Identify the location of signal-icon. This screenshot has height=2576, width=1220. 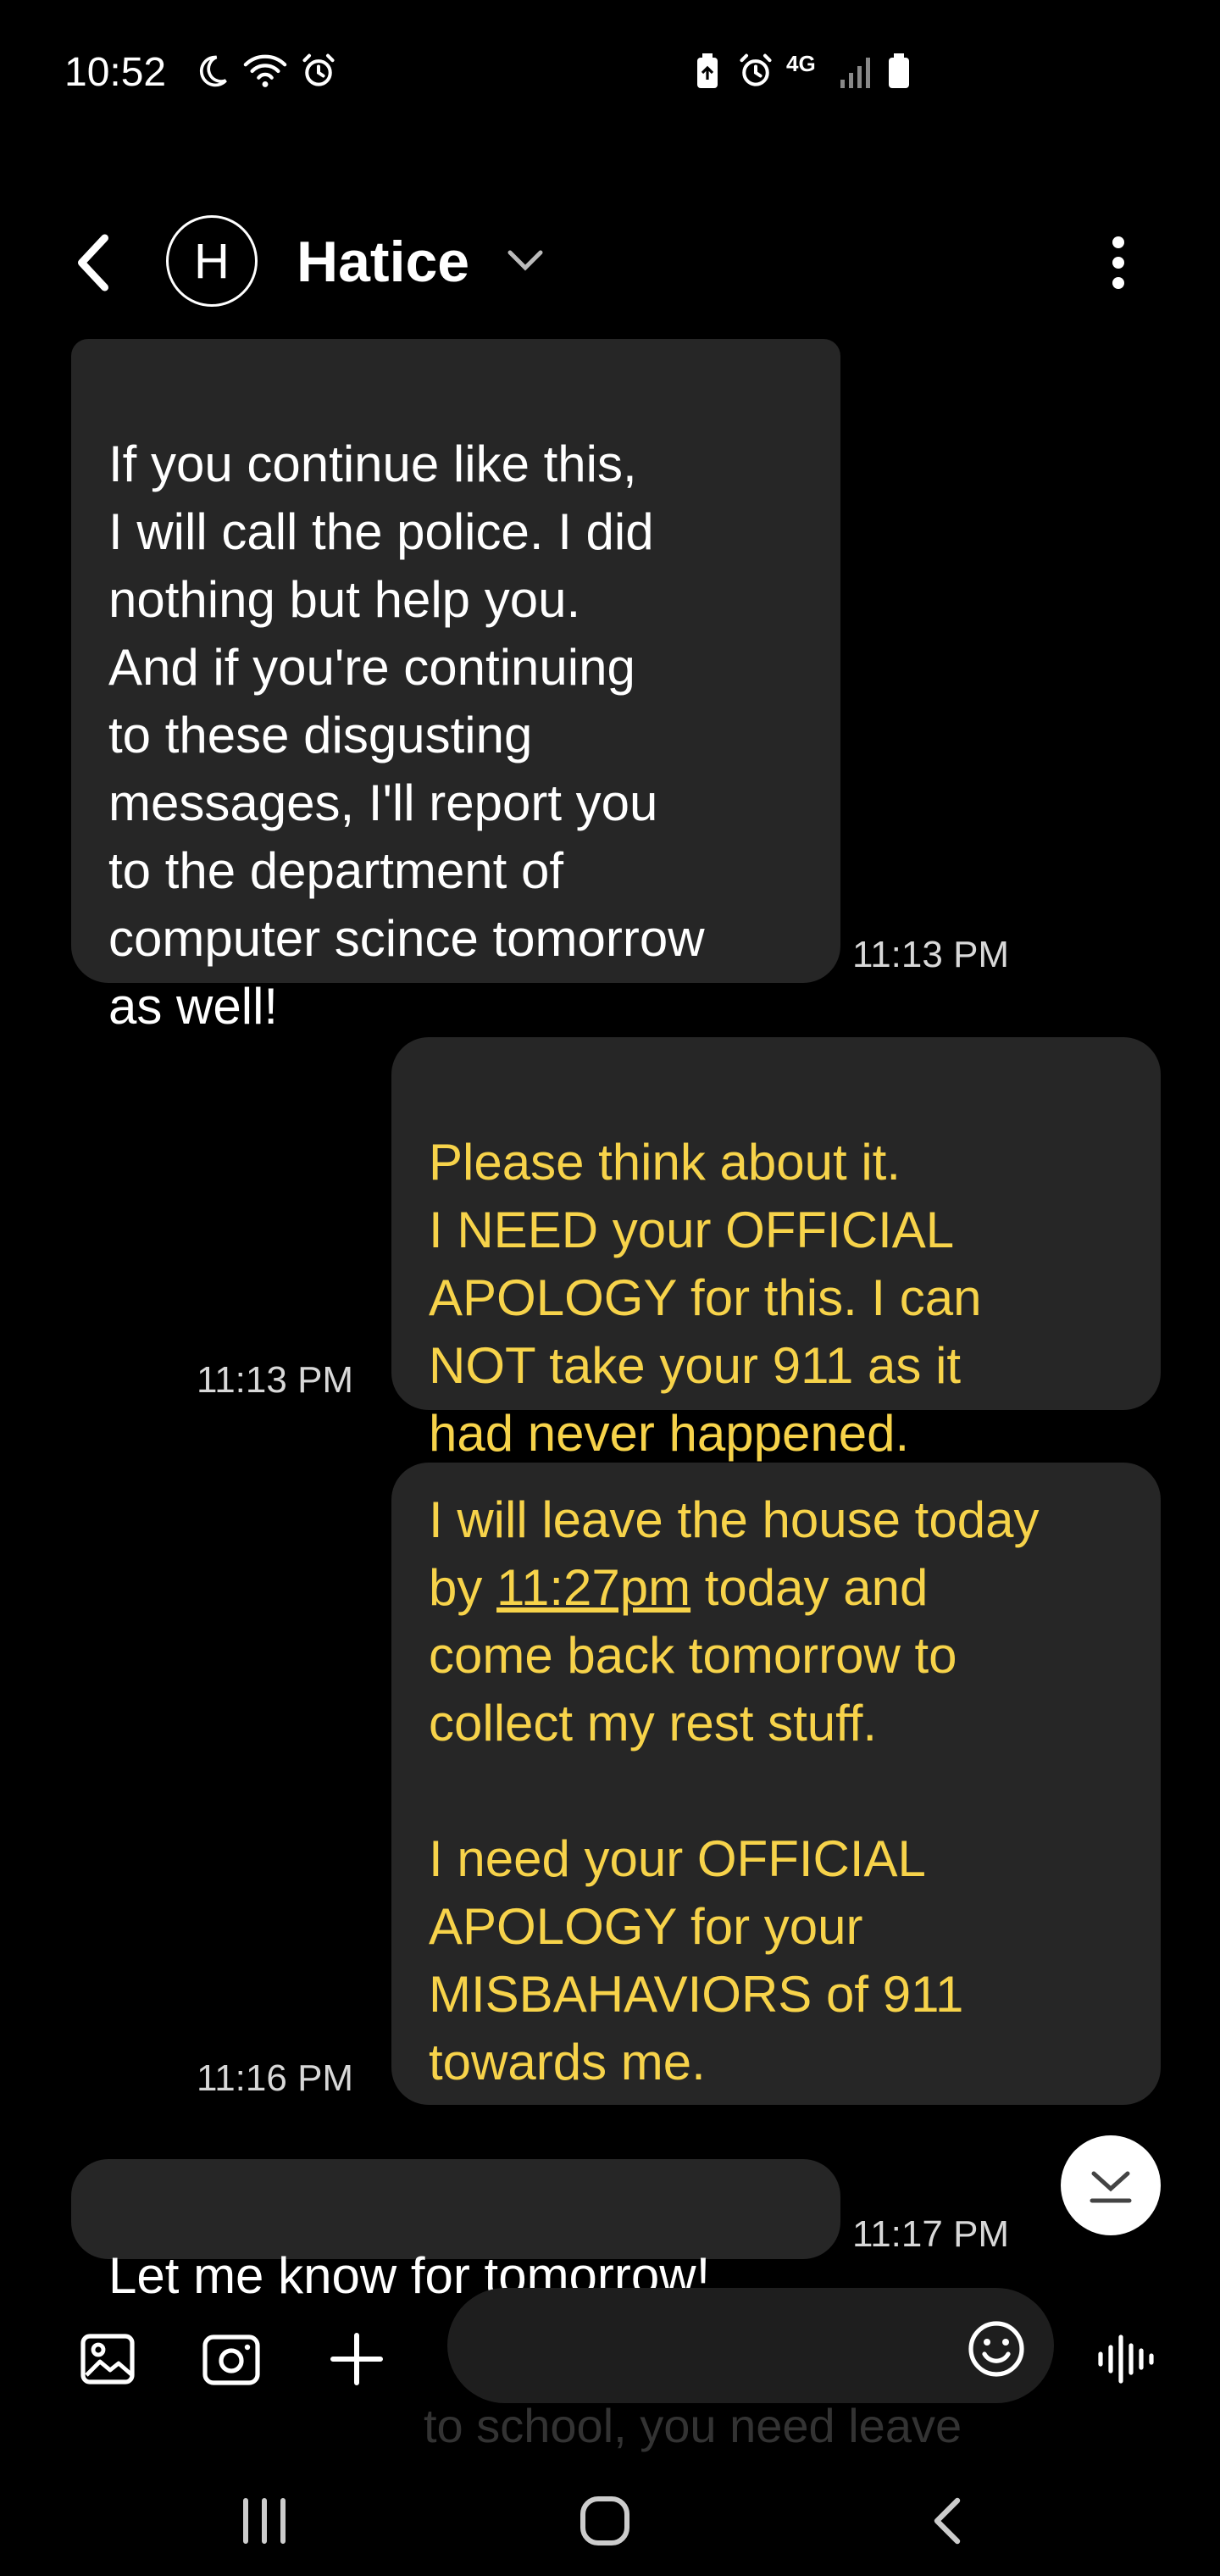
(856, 73).